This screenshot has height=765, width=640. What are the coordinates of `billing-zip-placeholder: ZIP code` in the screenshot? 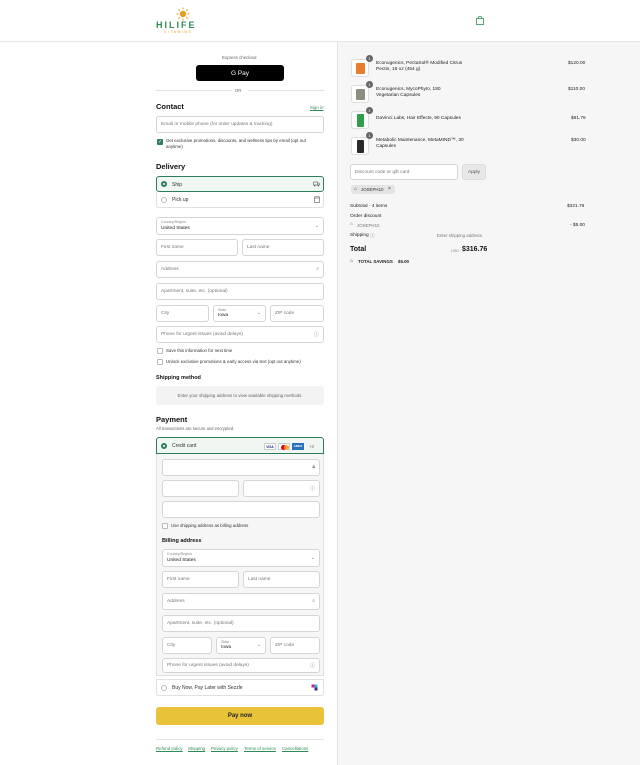 It's located at (285, 645).